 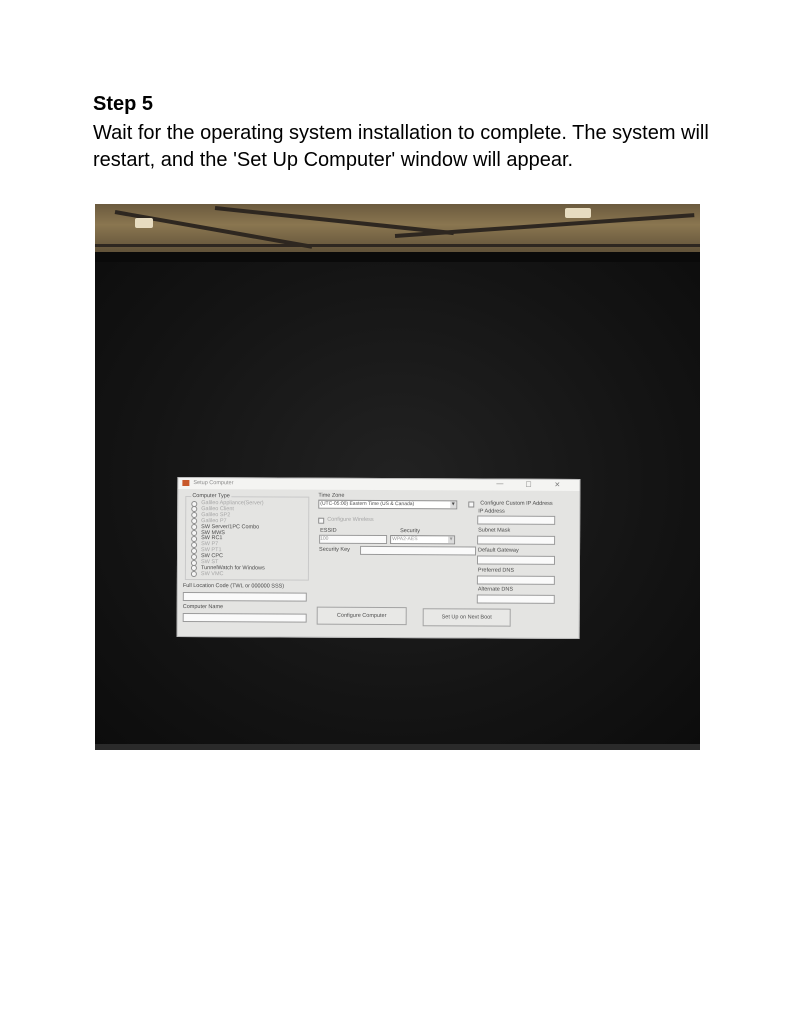 I want to click on subnet-mask-label: Subnet Mask, so click(x=494, y=530).